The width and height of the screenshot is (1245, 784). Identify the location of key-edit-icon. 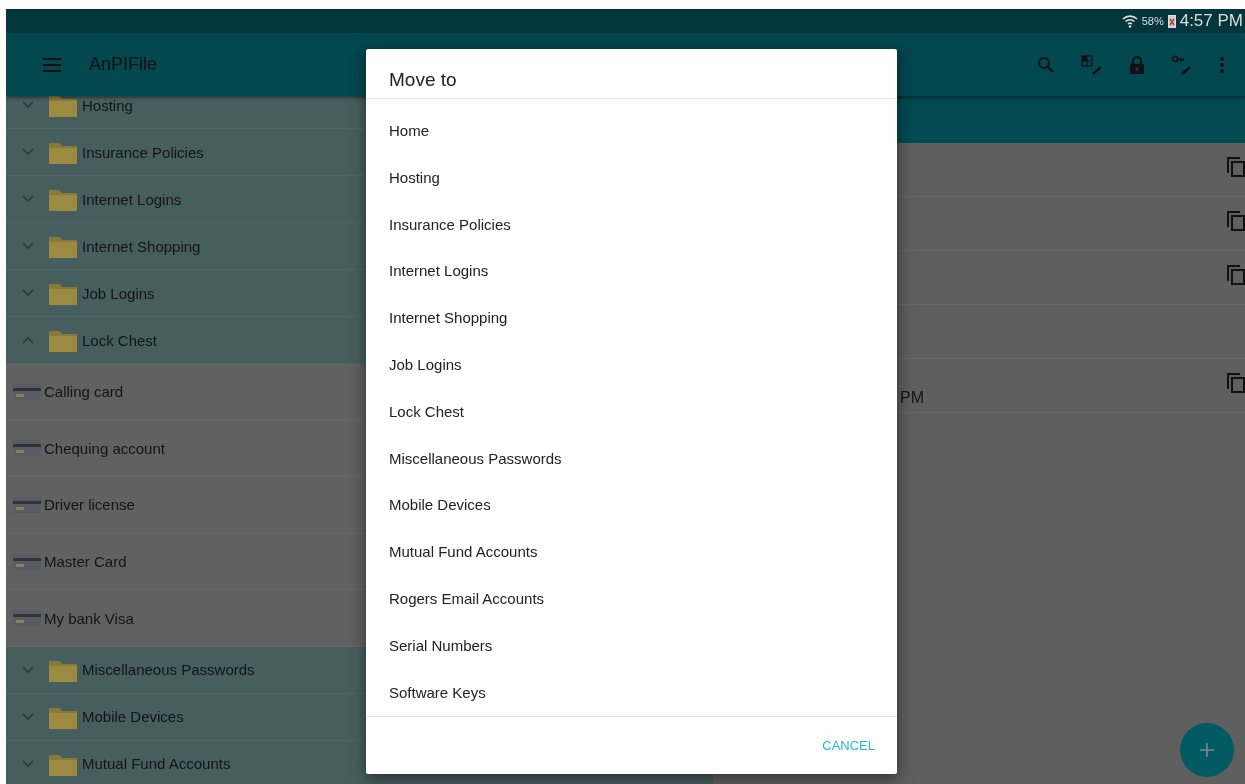
(1182, 64).